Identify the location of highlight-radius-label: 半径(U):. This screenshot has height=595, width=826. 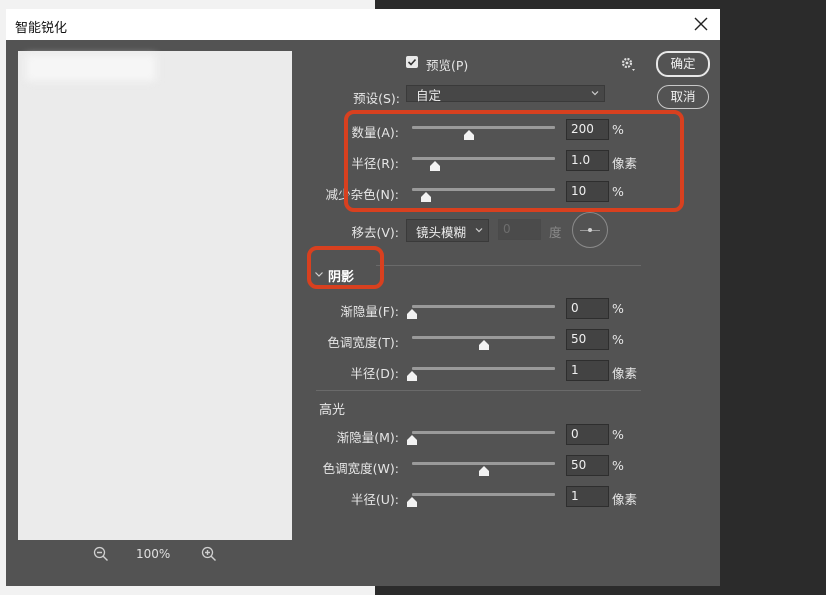
(374, 499).